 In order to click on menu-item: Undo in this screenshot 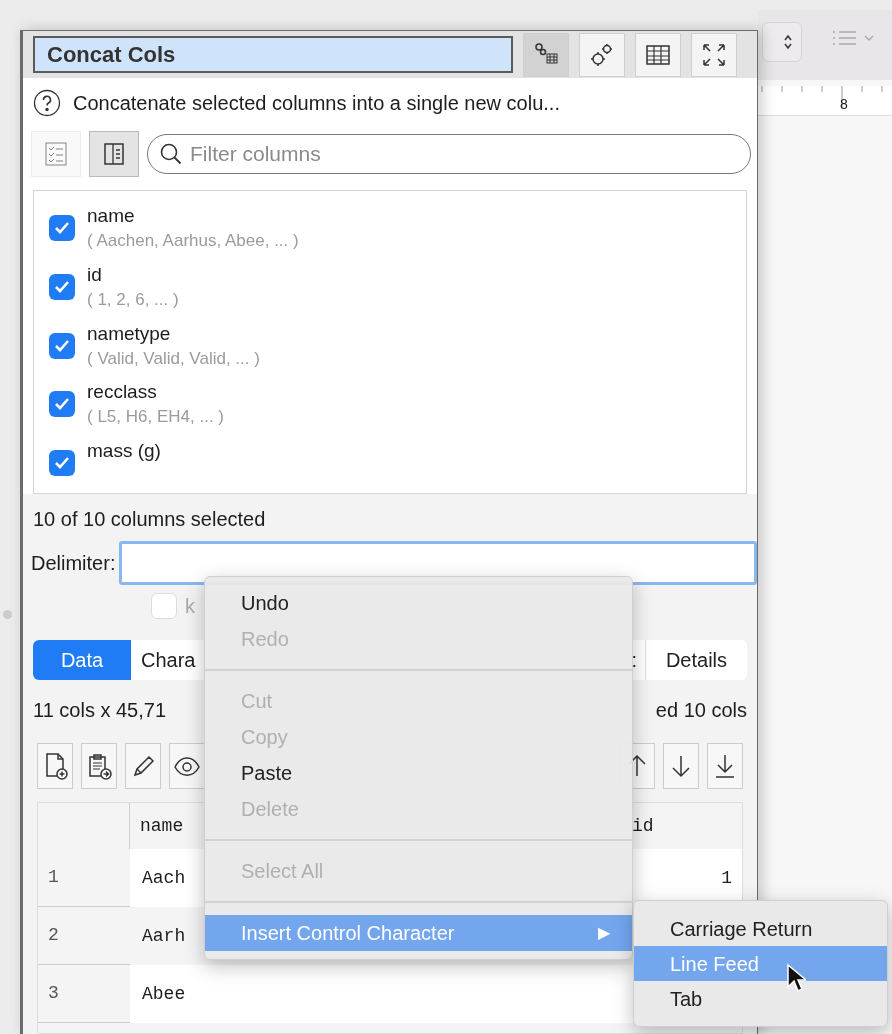, I will do `click(418, 603)`.